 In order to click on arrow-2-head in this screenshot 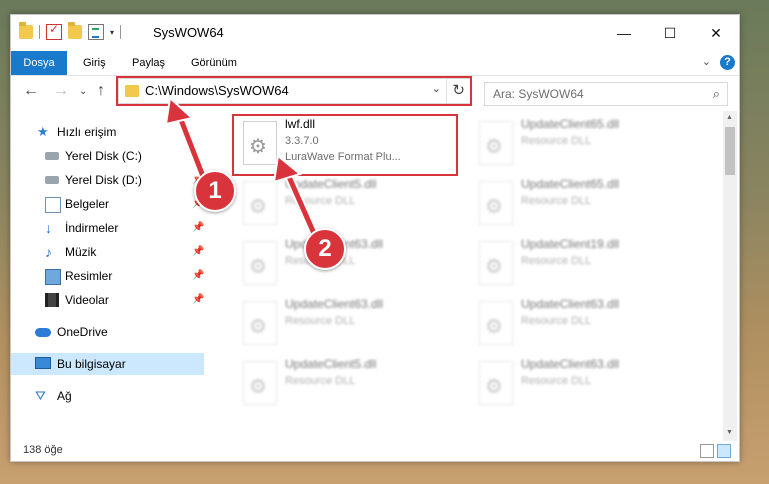, I will do `click(287, 169)`.